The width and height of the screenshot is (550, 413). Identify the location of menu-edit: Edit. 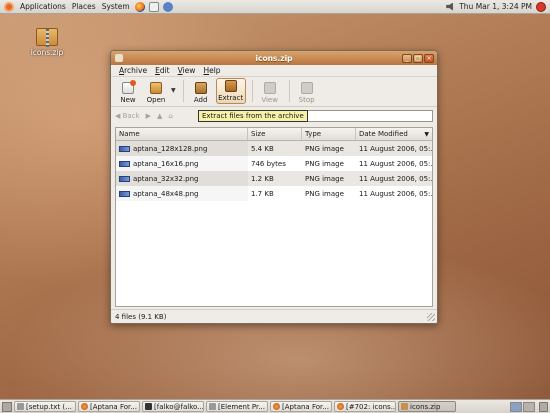
(162, 70).